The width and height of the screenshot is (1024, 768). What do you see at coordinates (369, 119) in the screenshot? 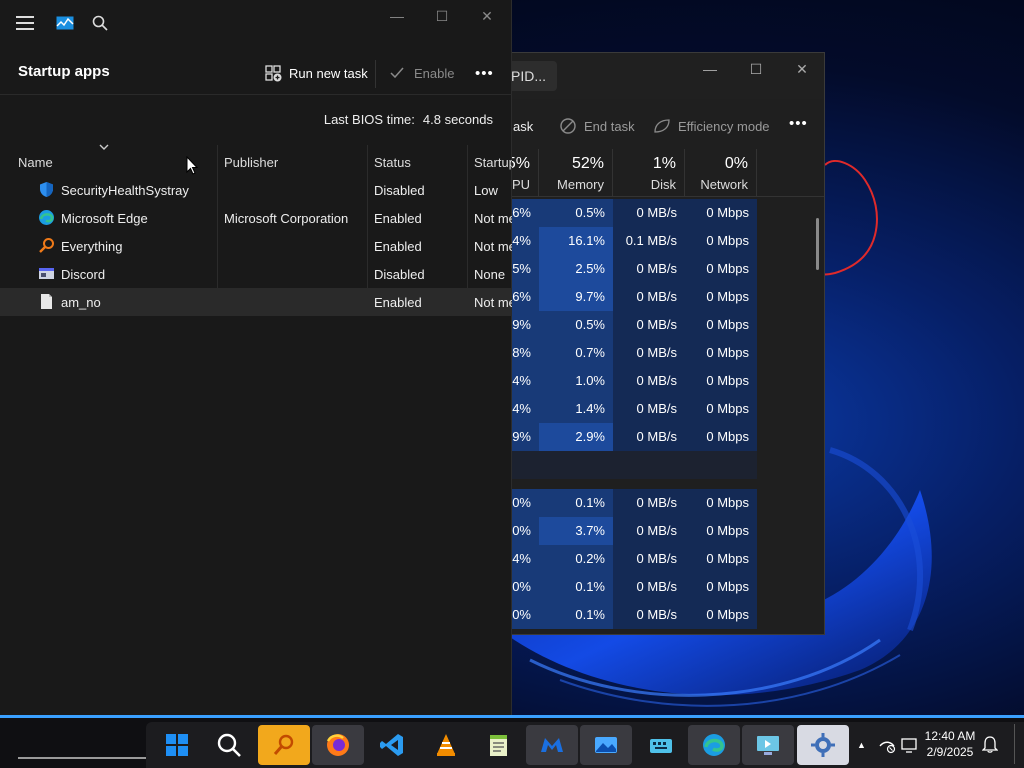
I see `bios-label: Last BIOS time:` at bounding box center [369, 119].